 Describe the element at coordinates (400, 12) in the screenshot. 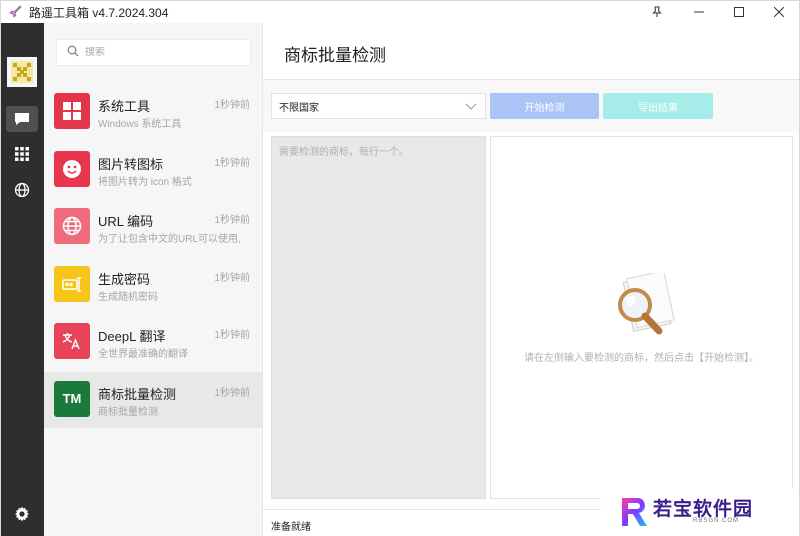

I see `title-bar: 路遥工具箱 v4.7.2024.304` at that location.